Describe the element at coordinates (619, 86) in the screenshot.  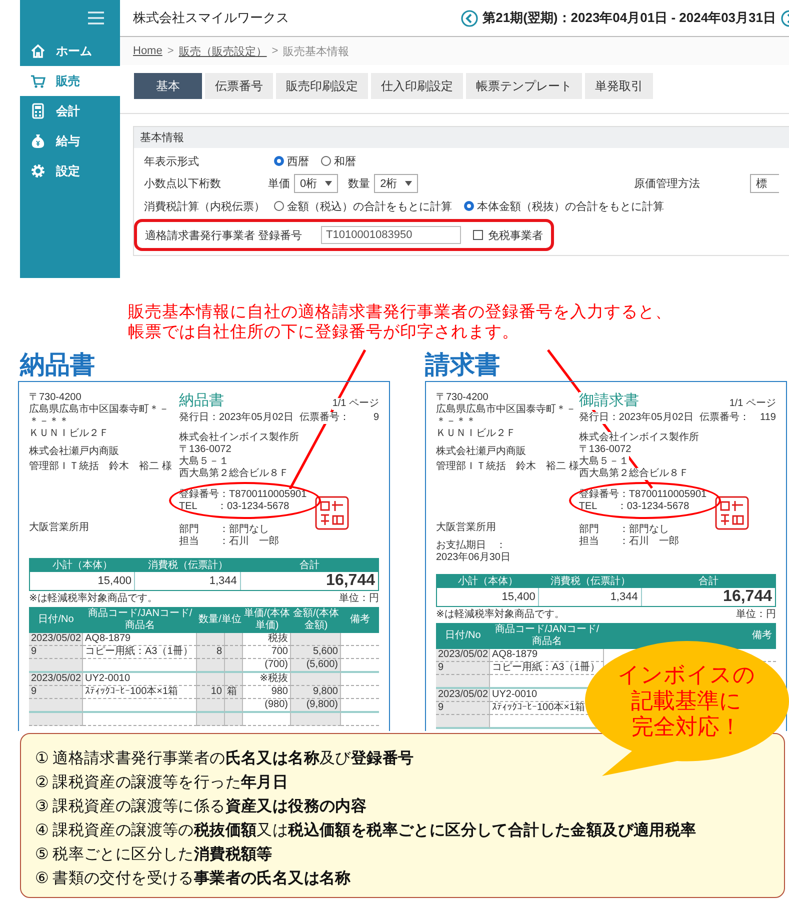
I see `tab: 単発取引` at that location.